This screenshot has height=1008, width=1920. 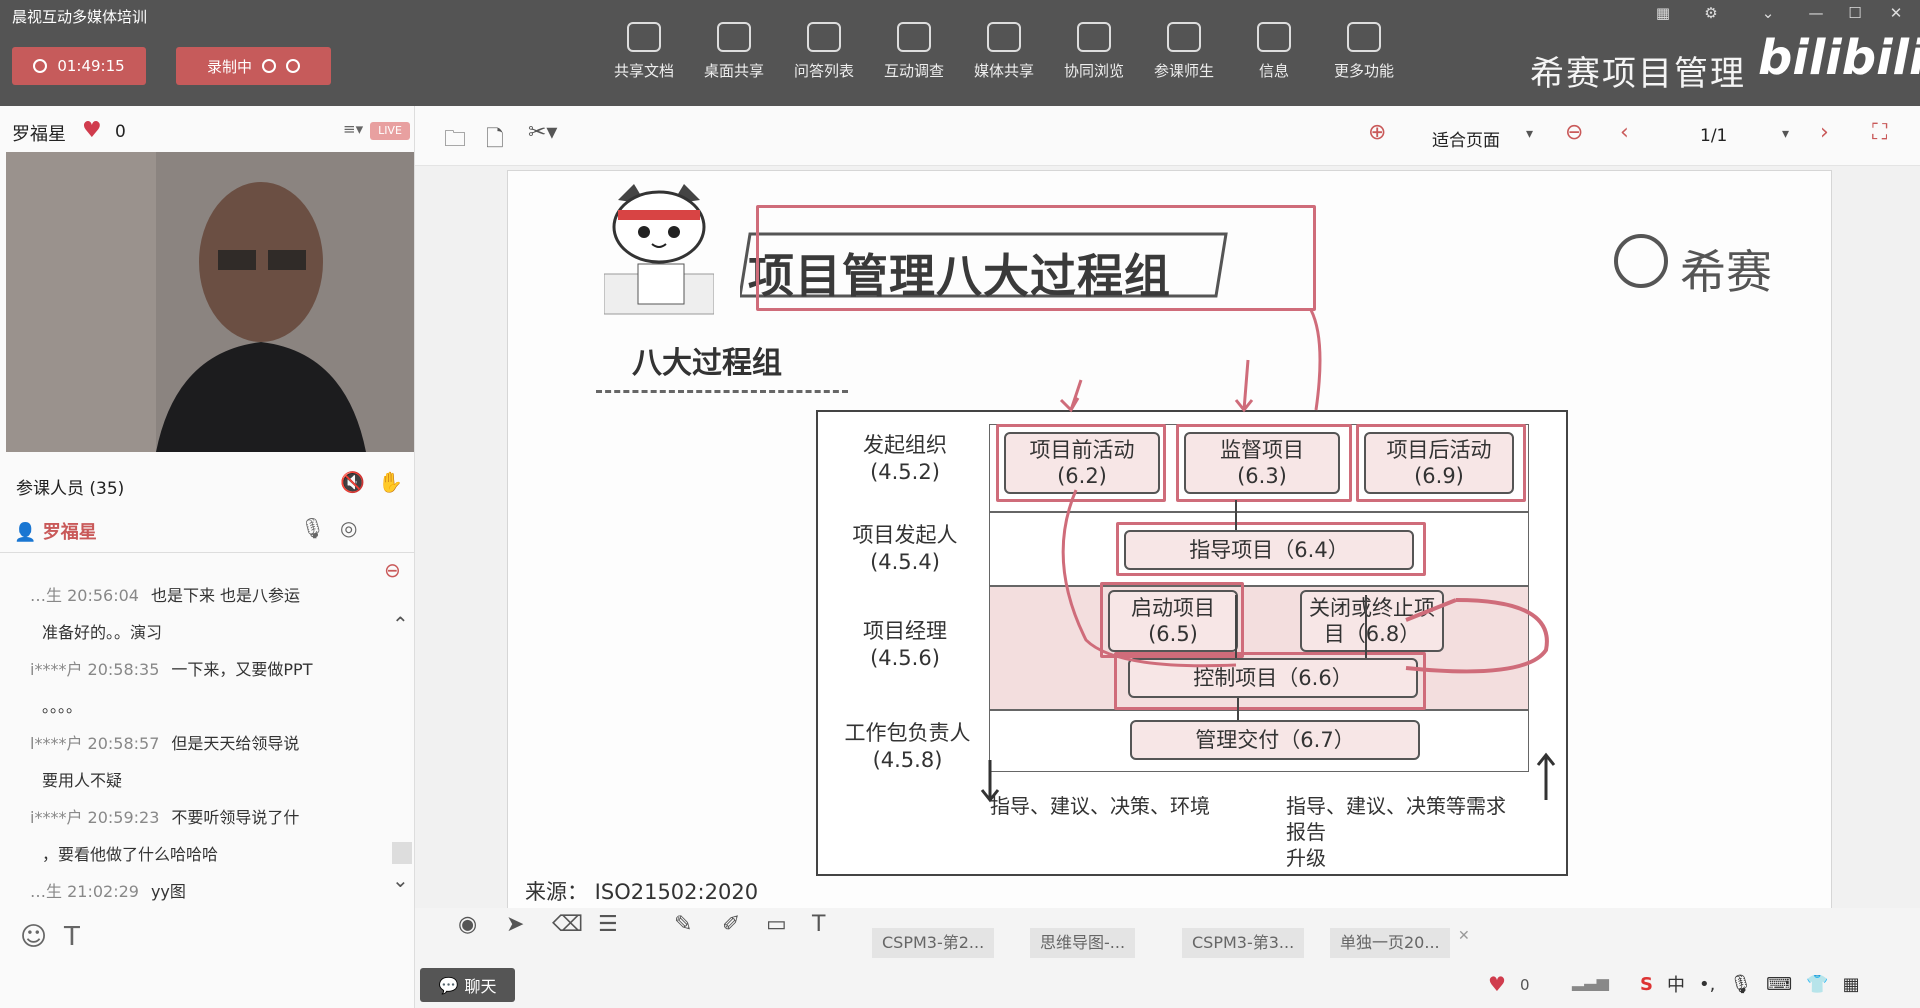 What do you see at coordinates (84, 595) in the screenshot?
I see `chat-sender: …生 20:56:04` at bounding box center [84, 595].